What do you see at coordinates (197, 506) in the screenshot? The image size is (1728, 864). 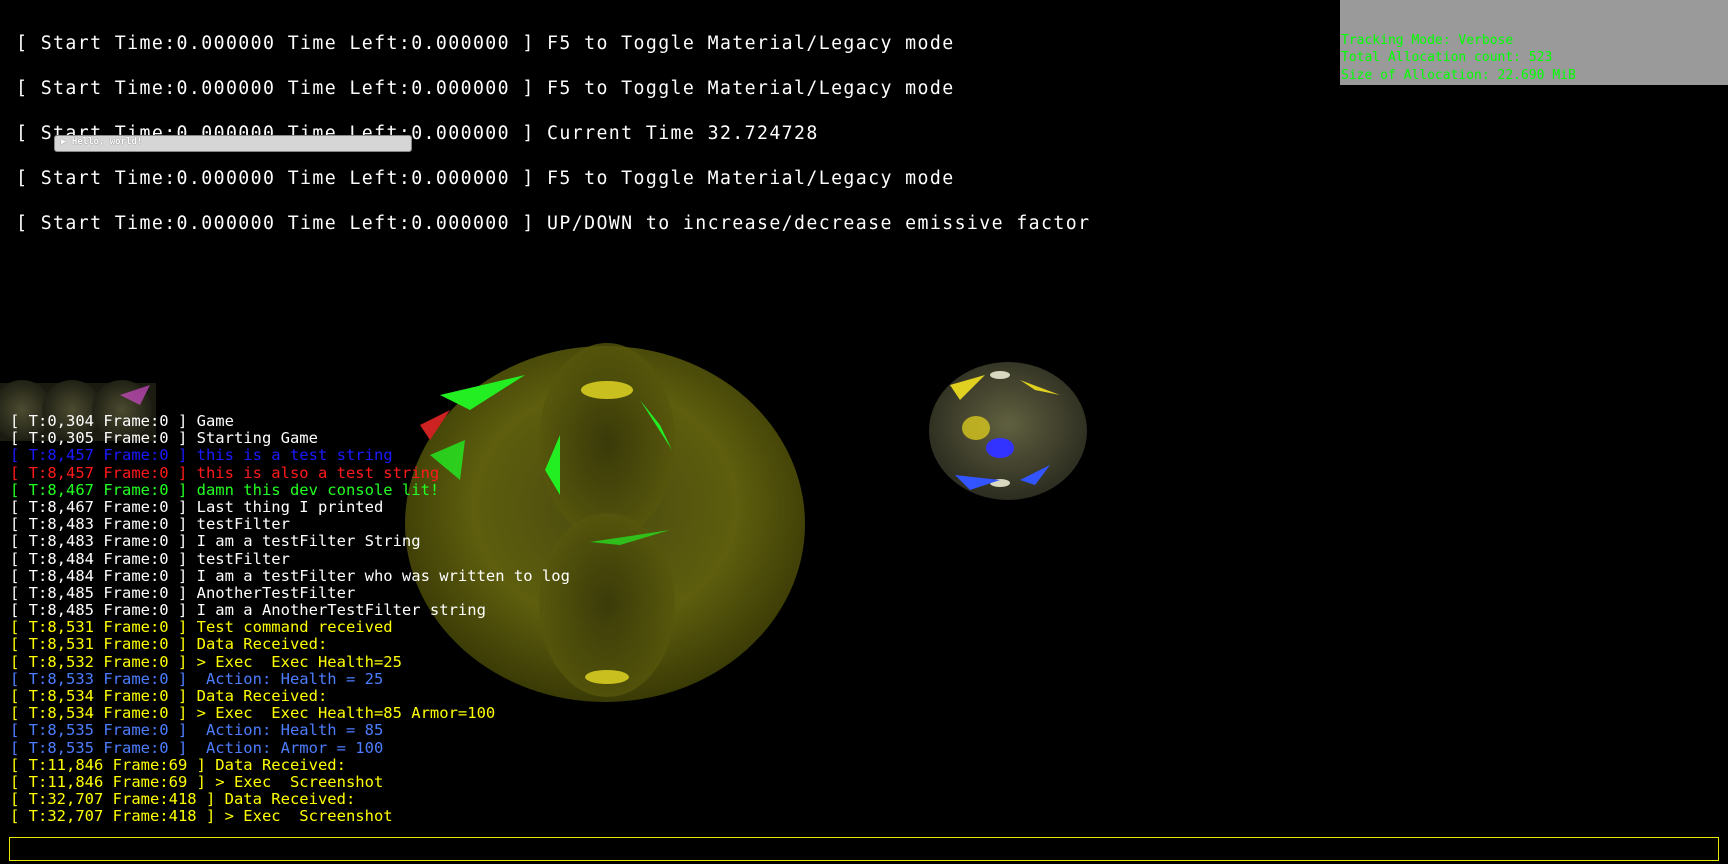 I see `console-log-line: [ T:8,467 Frame:0 ] Last thing I printed` at bounding box center [197, 506].